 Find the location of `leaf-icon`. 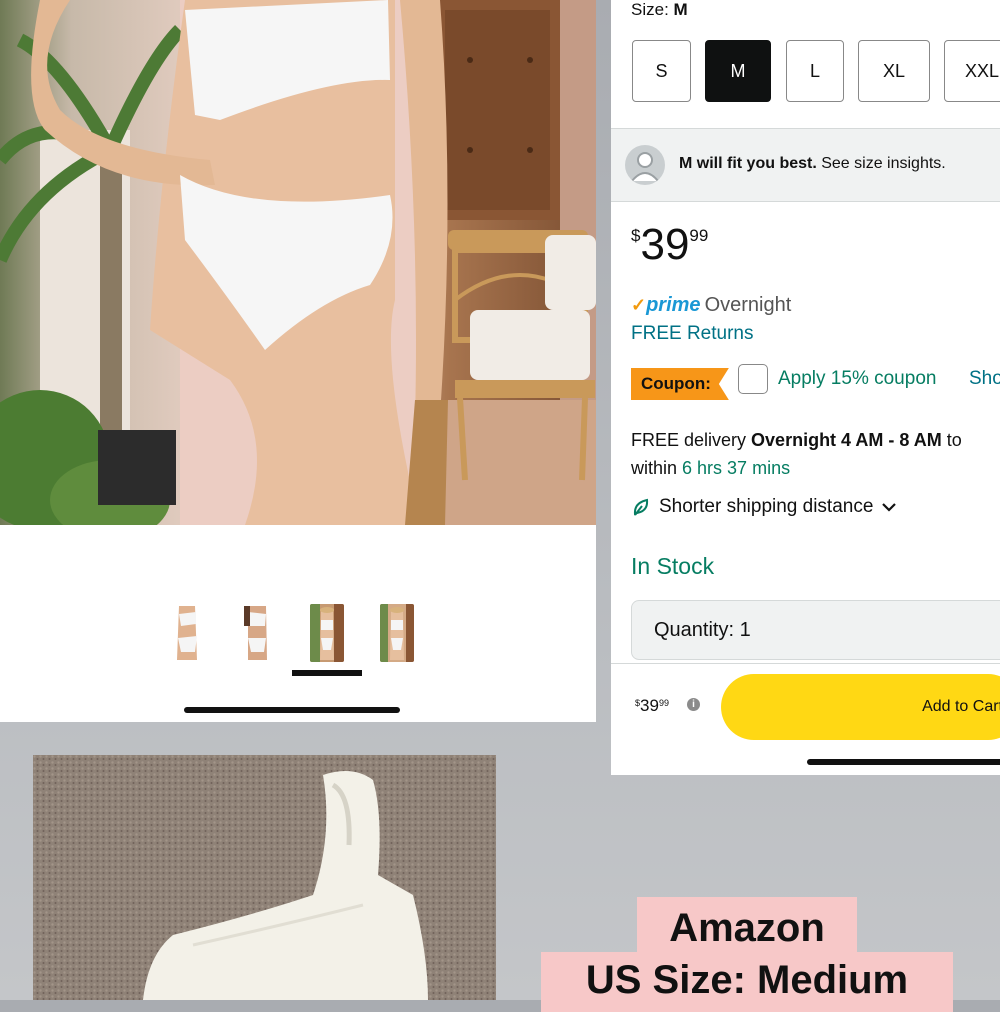

leaf-icon is located at coordinates (641, 507).